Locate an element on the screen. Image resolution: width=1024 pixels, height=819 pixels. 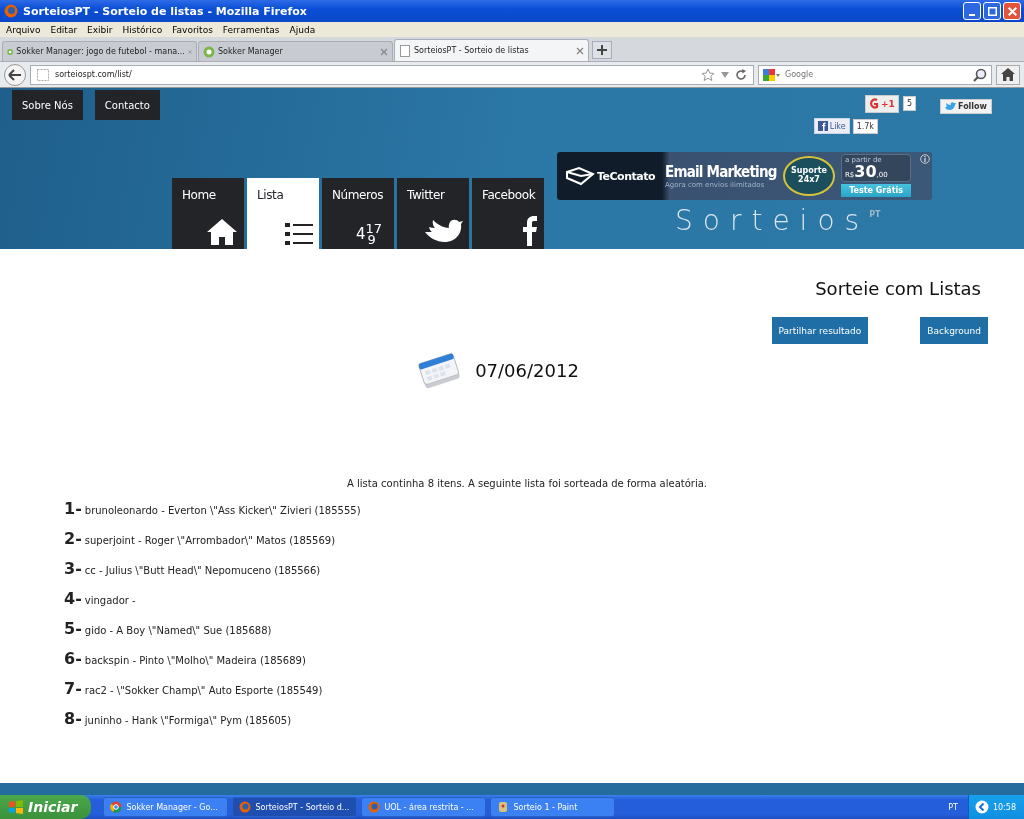
result-number: 2- is located at coordinates (73, 538).